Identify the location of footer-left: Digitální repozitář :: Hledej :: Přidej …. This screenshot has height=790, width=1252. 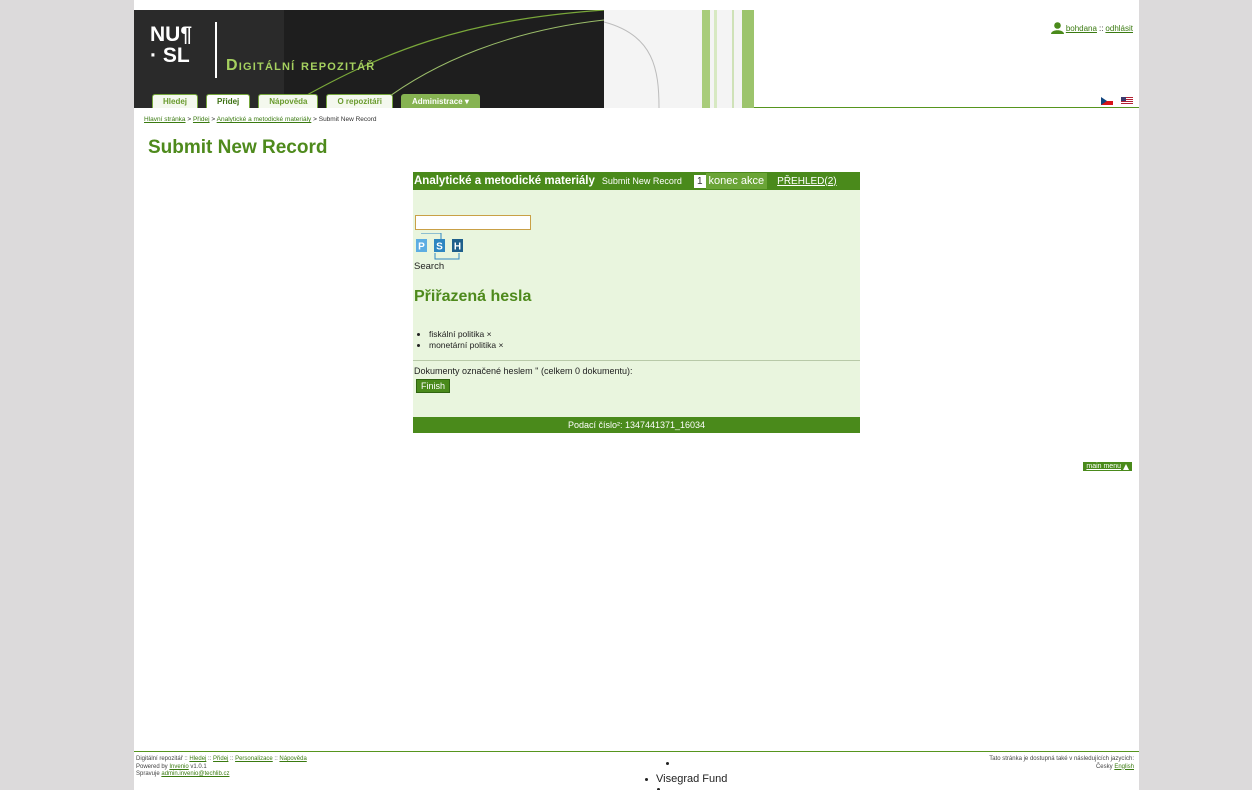
(221, 766).